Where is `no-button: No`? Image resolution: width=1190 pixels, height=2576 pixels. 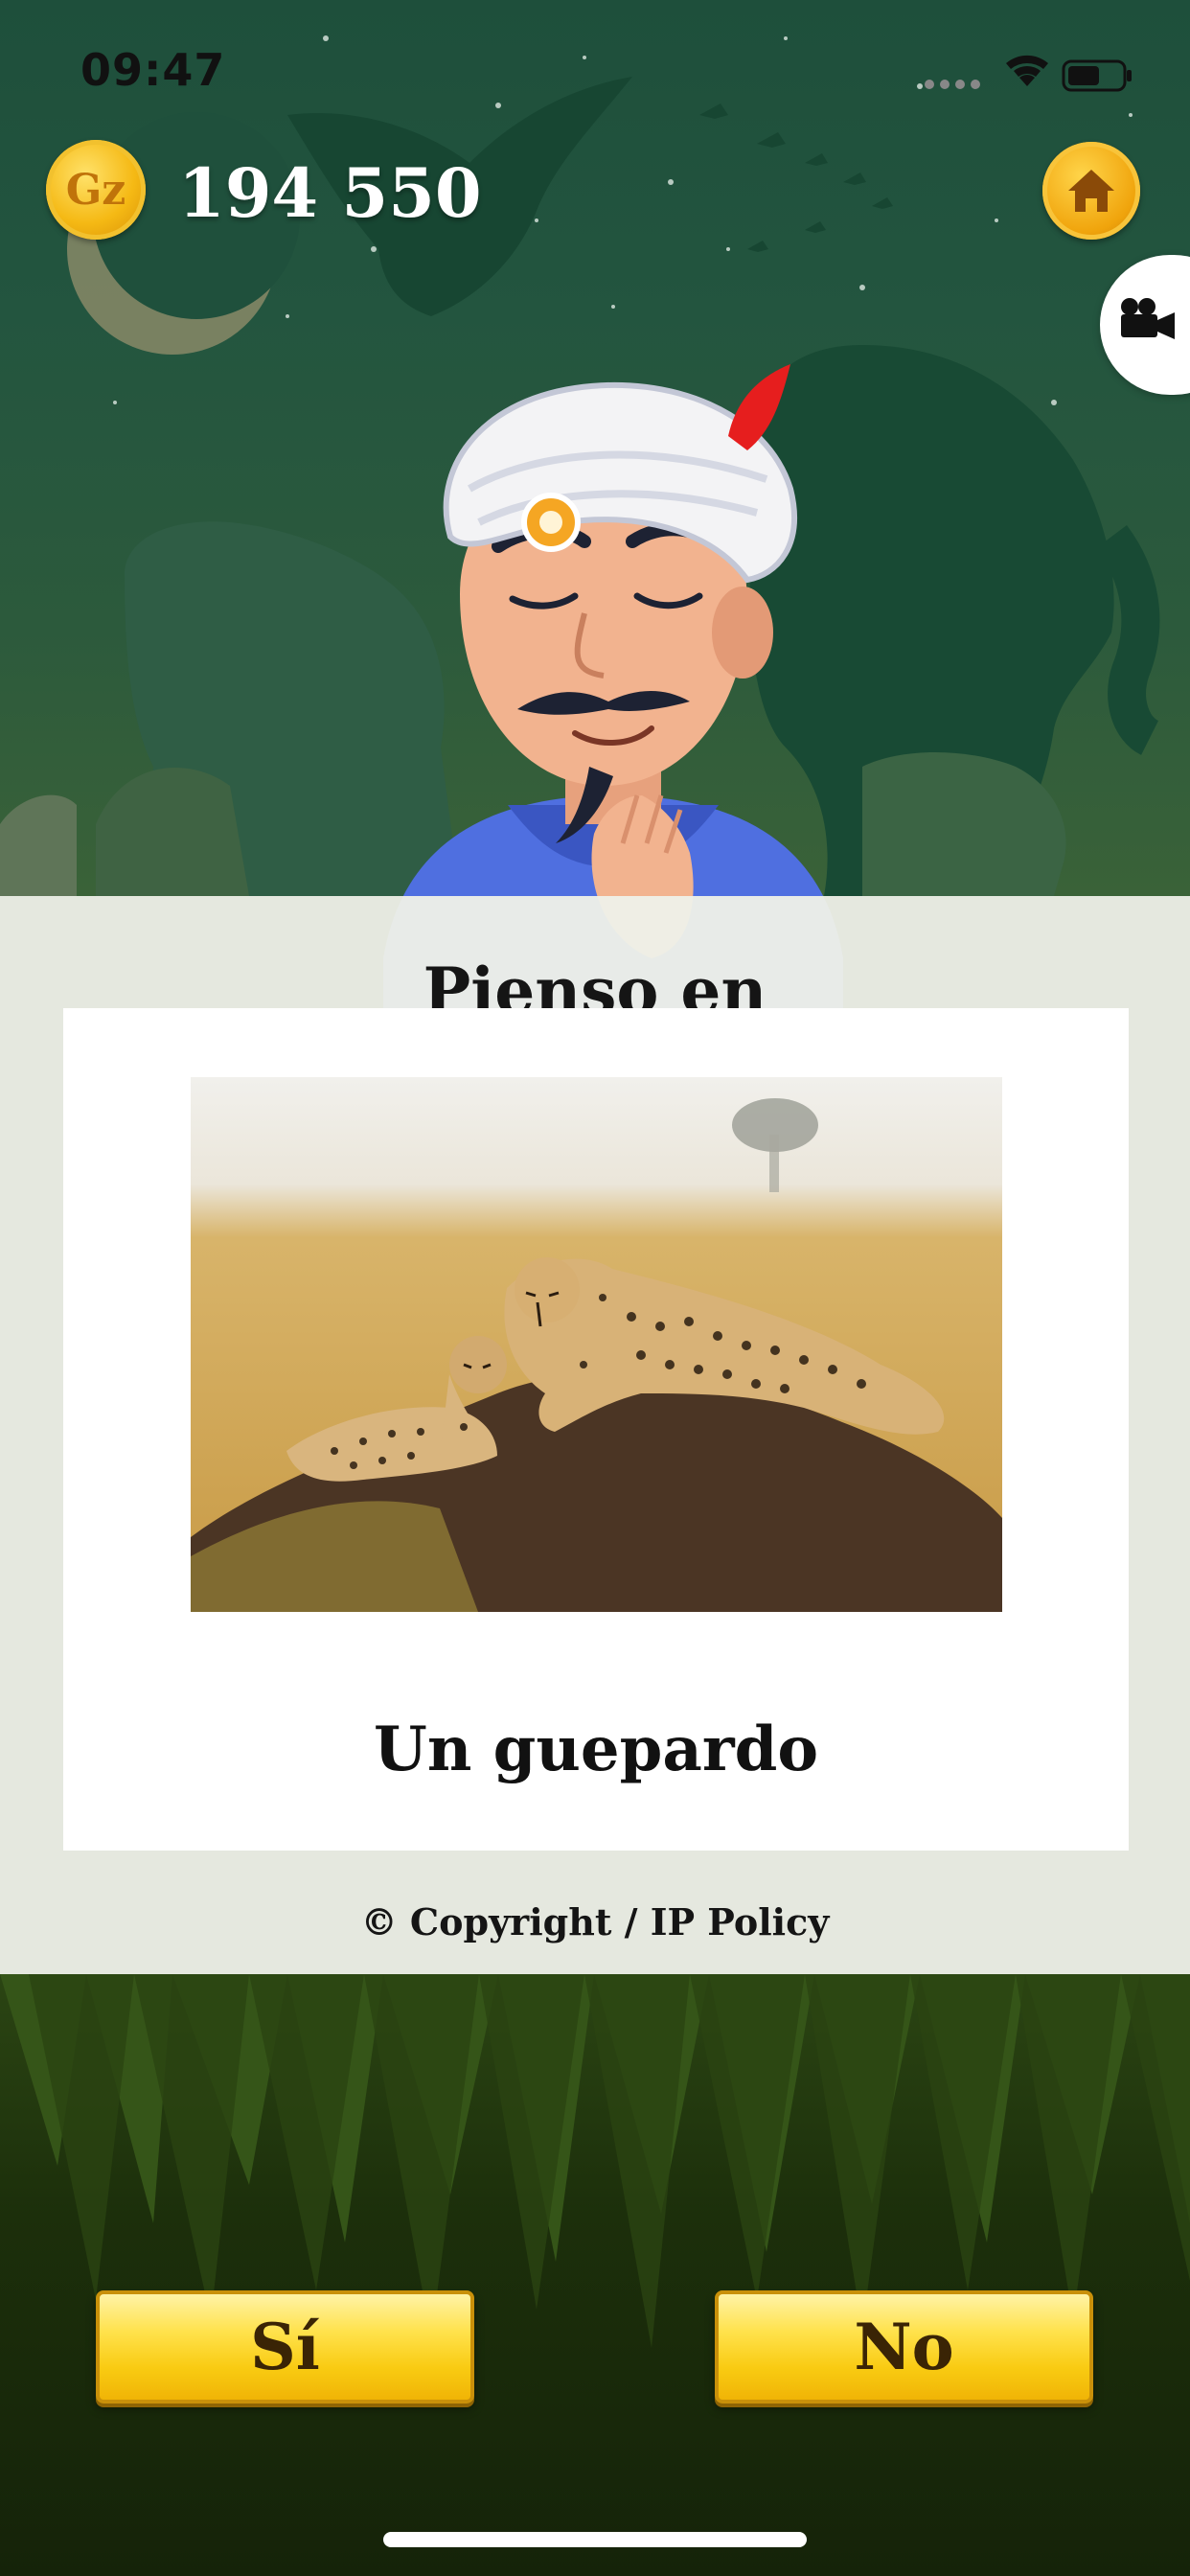
no-button: No is located at coordinates (904, 2347).